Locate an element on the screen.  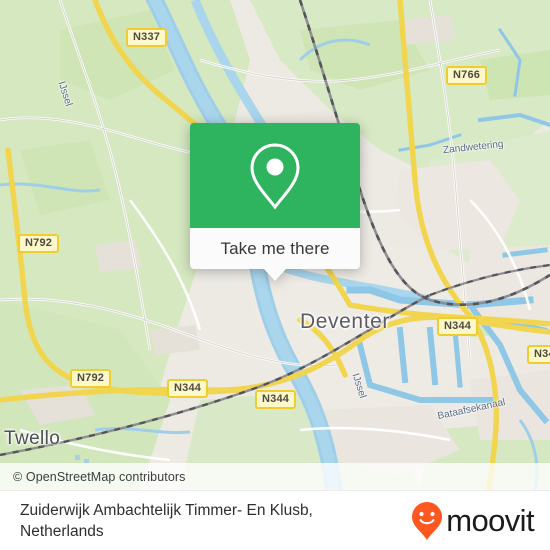
place-label-twello: Twello is located at coordinates (32, 438).